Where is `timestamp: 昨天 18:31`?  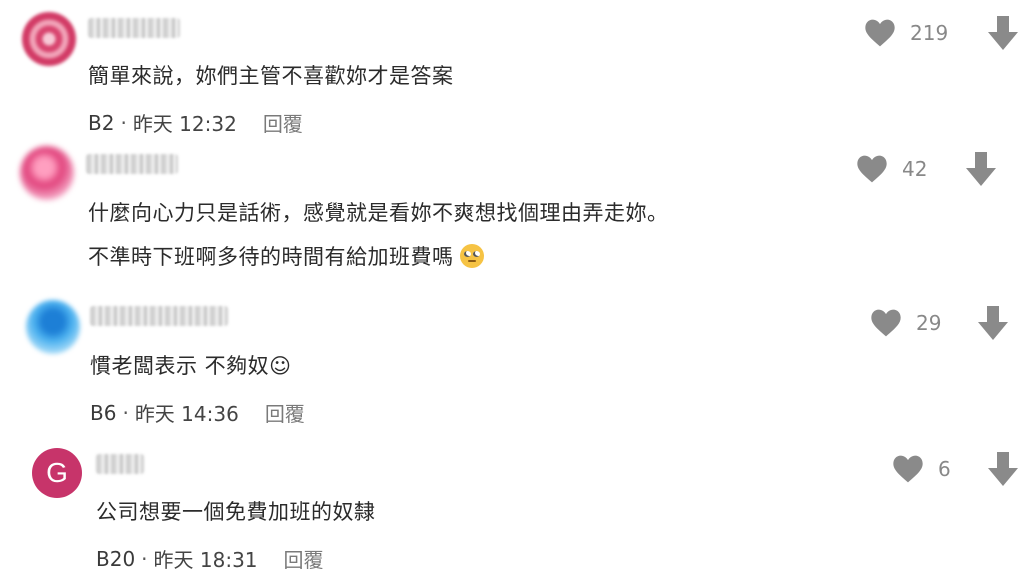 timestamp: 昨天 18:31 is located at coordinates (205, 560).